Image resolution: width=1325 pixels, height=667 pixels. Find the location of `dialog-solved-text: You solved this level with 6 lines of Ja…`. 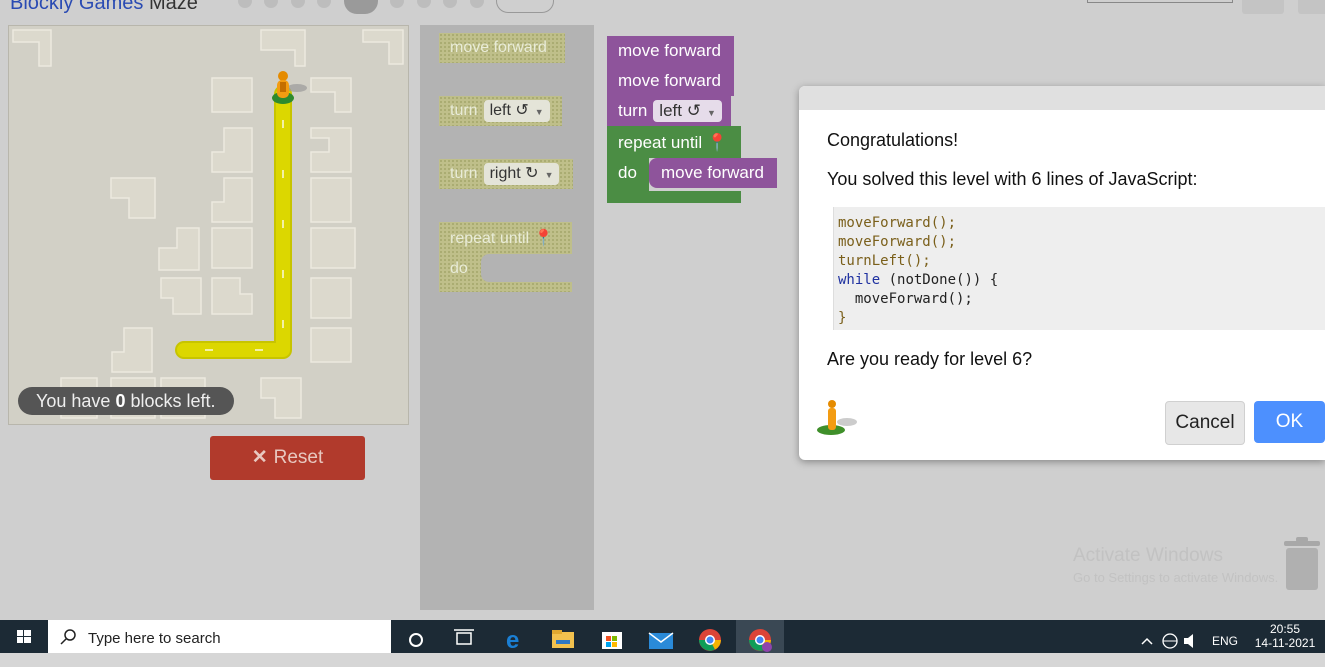

dialog-solved-text: You solved this level with 6 lines of Ja… is located at coordinates (1012, 179).